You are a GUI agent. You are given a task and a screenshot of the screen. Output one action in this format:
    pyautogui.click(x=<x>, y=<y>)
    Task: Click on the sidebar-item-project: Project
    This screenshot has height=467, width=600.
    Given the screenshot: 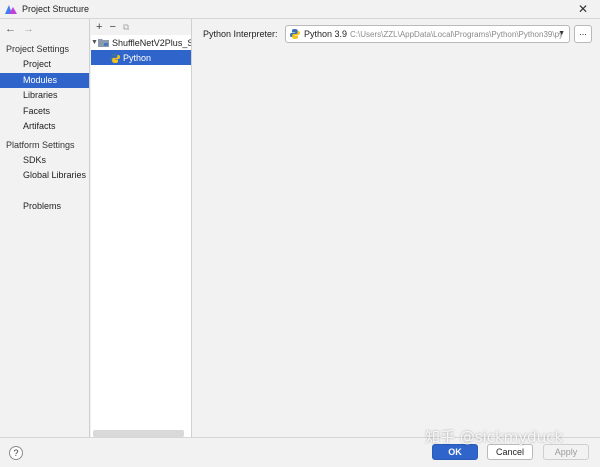 What is the action you would take?
    pyautogui.click(x=44, y=65)
    